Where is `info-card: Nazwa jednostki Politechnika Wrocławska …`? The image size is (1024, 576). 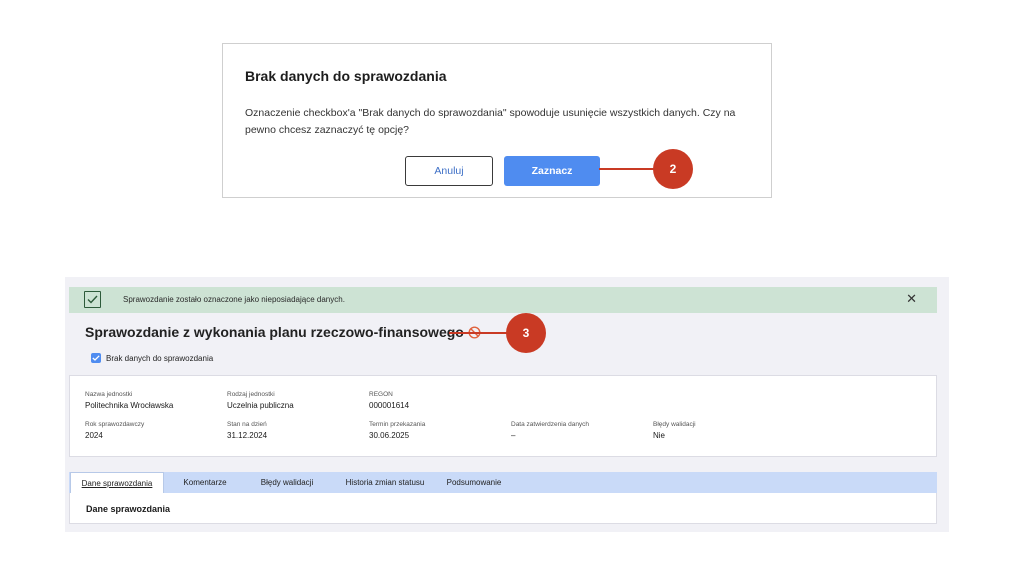 info-card: Nazwa jednostki Politechnika Wrocławska … is located at coordinates (503, 416).